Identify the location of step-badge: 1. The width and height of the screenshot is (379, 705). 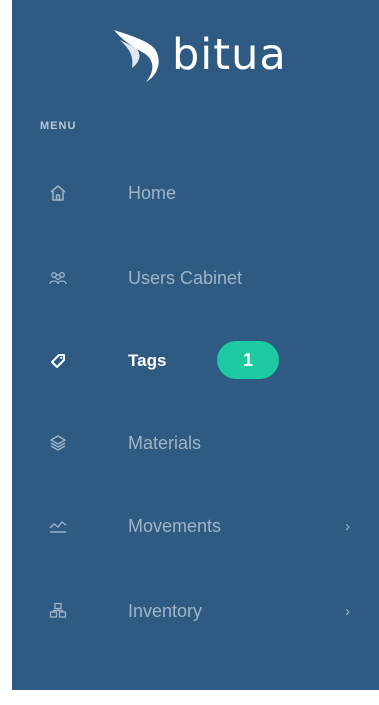
(248, 360).